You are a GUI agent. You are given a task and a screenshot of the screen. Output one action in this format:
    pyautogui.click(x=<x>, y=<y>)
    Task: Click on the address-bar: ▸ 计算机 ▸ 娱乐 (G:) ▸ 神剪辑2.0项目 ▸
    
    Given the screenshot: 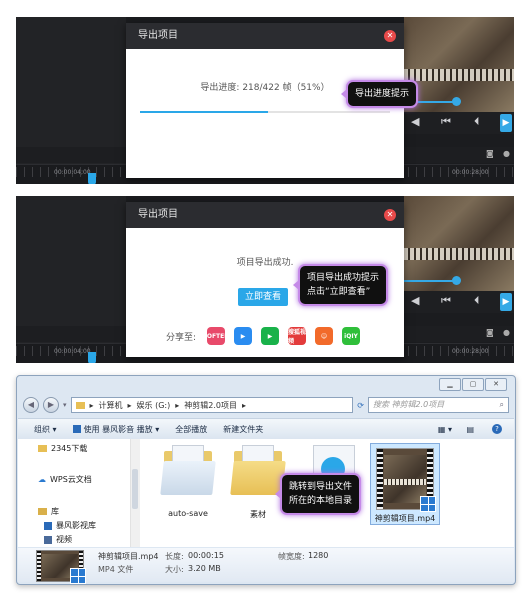 What is the action you would take?
    pyautogui.click(x=212, y=405)
    